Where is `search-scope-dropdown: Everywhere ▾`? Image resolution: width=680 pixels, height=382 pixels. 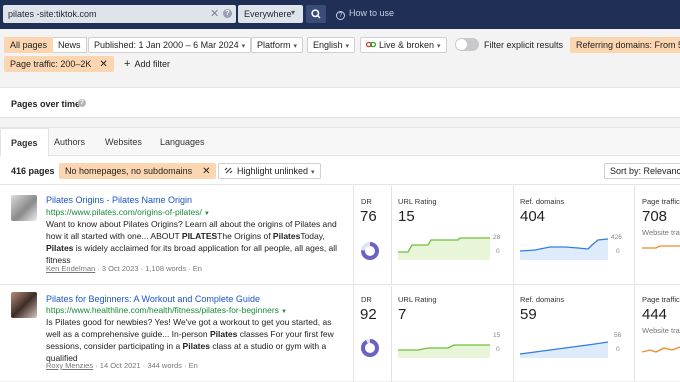 search-scope-dropdown: Everywhere ▾ is located at coordinates (270, 14).